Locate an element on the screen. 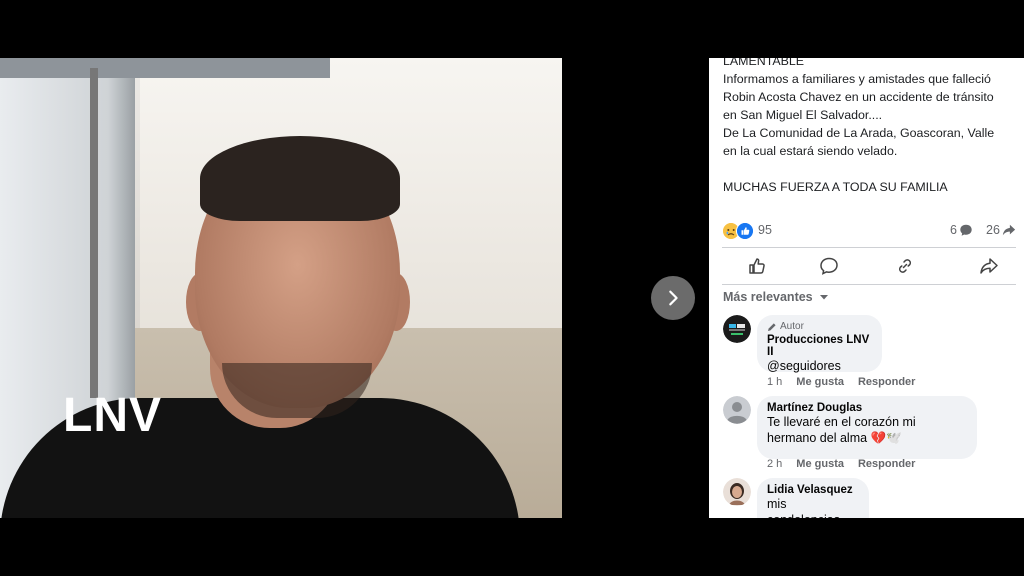 The image size is (1024, 576). comment-bubble: Lidia Velasquez mis condolencias is located at coordinates (813, 498).